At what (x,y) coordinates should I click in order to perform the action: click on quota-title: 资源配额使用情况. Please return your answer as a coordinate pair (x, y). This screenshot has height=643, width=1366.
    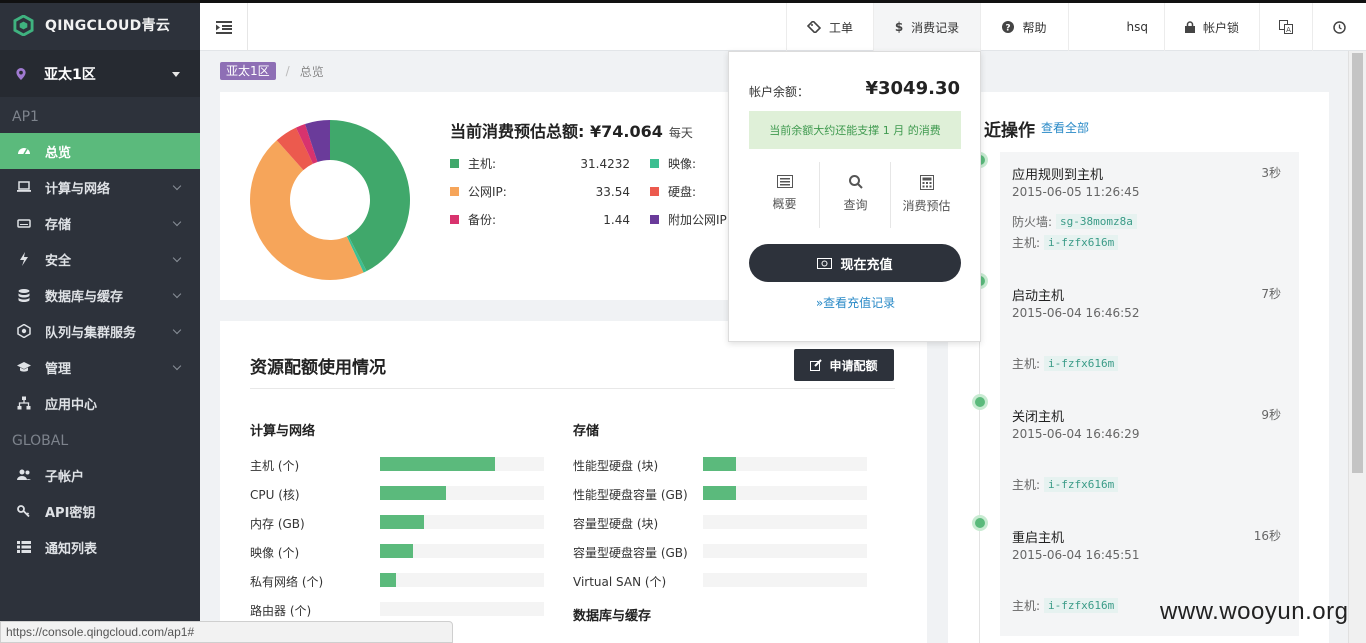
    Looking at the image, I should click on (318, 368).